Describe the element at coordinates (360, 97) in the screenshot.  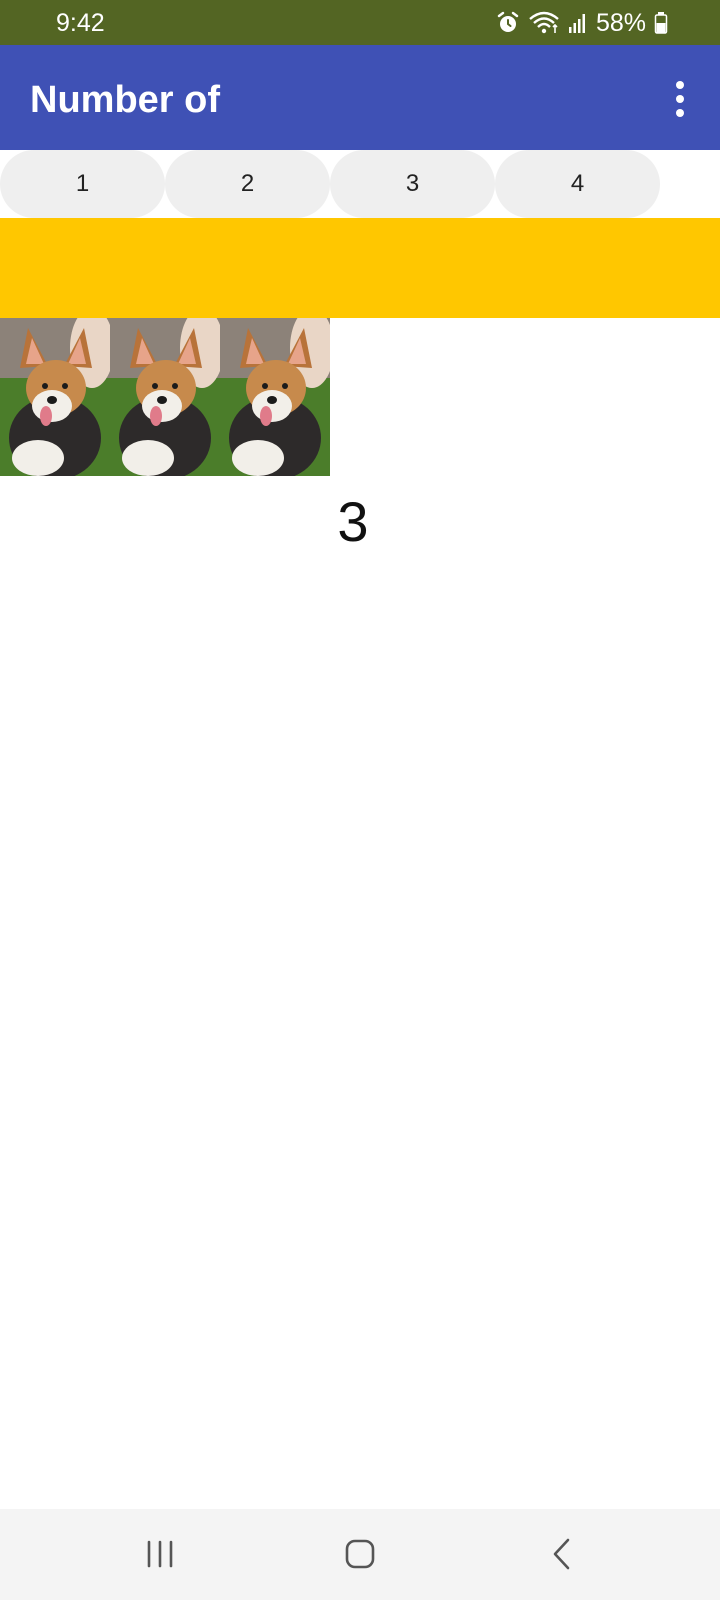
I see `app-bar: Number of` at that location.